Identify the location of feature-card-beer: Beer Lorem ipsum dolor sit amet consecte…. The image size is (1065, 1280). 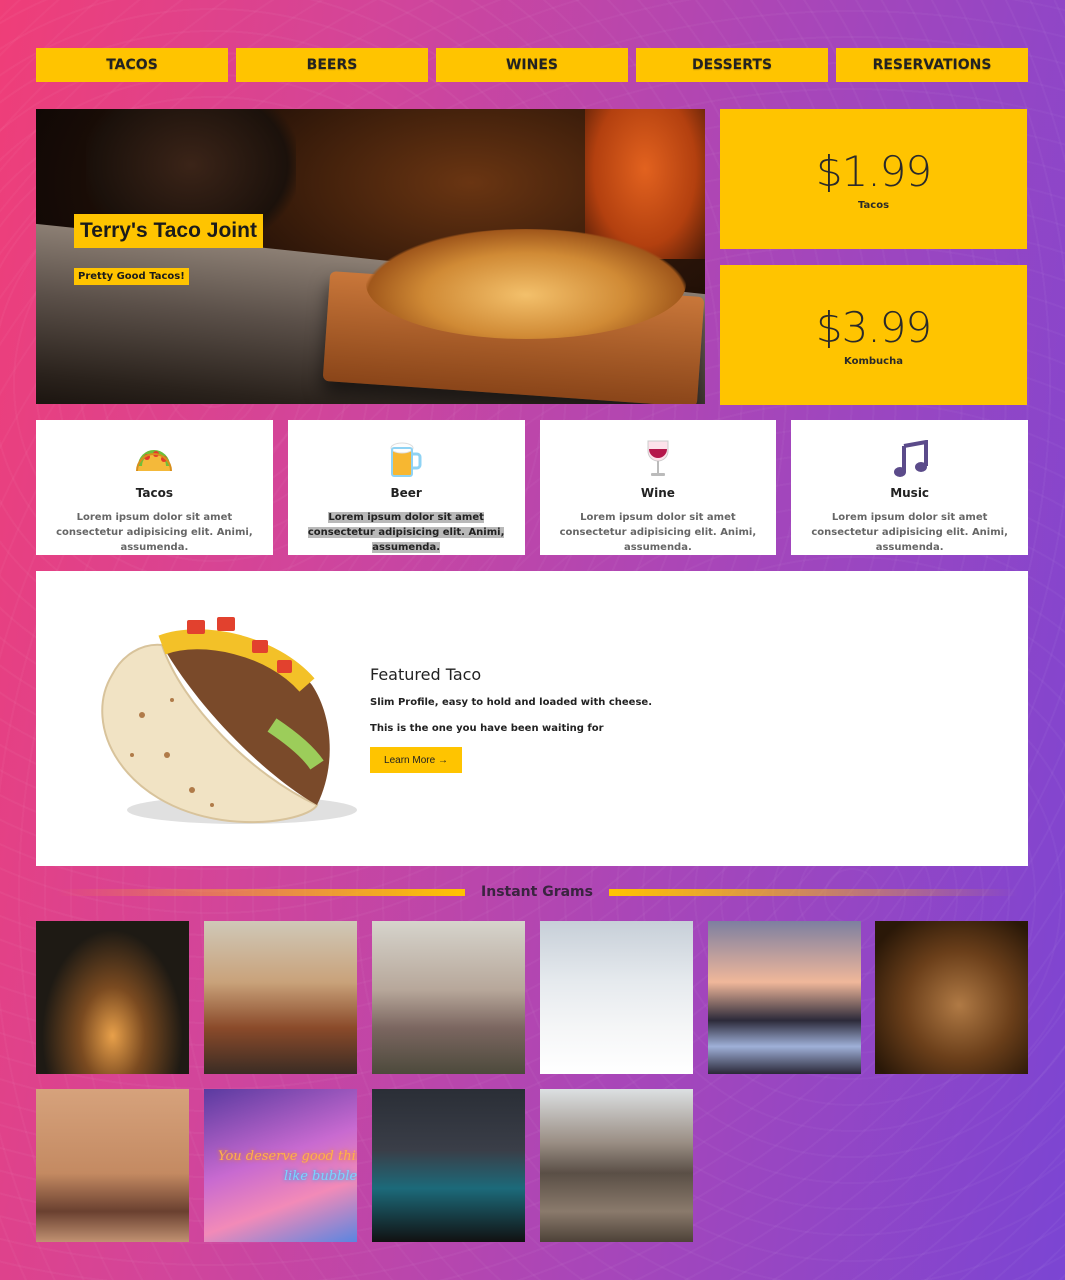
(406, 487).